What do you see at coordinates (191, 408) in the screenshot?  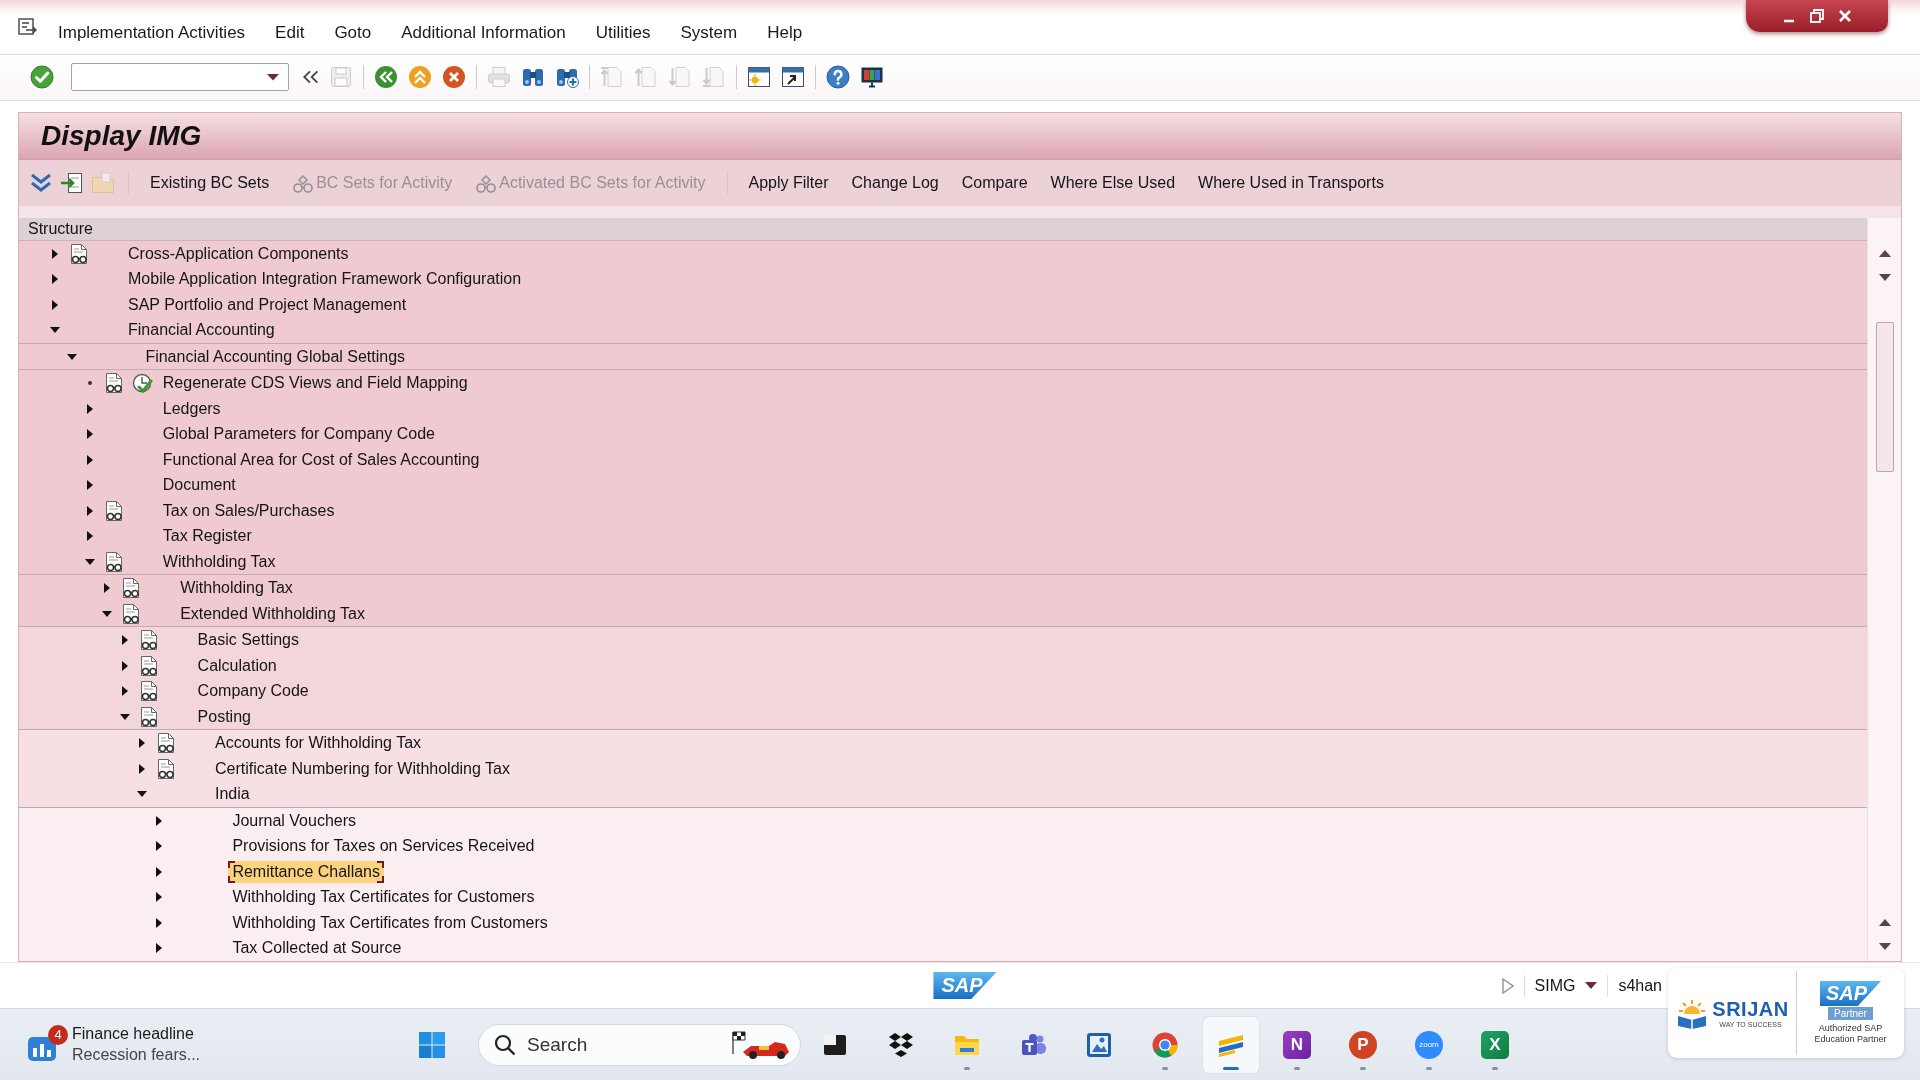 I see `tree-node: Ledgers` at bounding box center [191, 408].